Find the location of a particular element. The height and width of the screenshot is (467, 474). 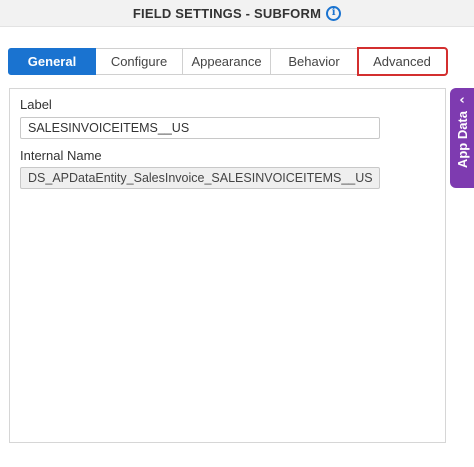

tab-appearance: Appearance is located at coordinates (227, 61).